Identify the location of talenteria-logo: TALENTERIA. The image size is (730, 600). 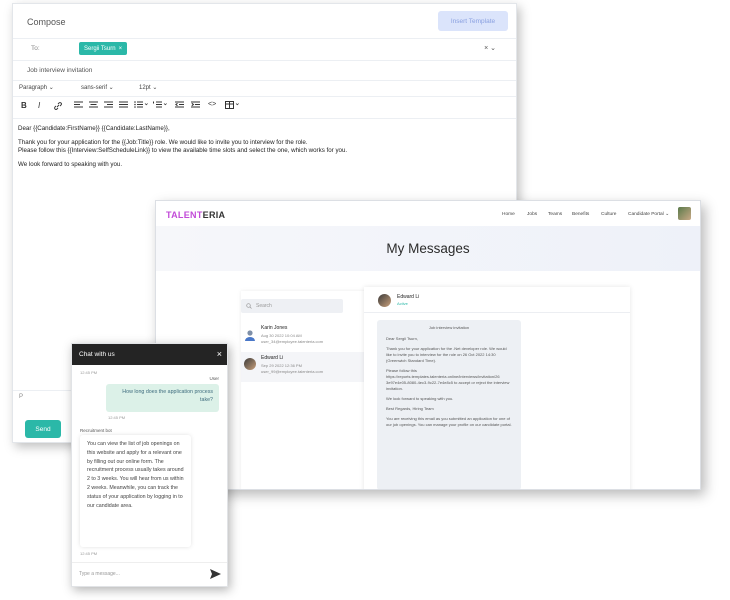
(195, 215).